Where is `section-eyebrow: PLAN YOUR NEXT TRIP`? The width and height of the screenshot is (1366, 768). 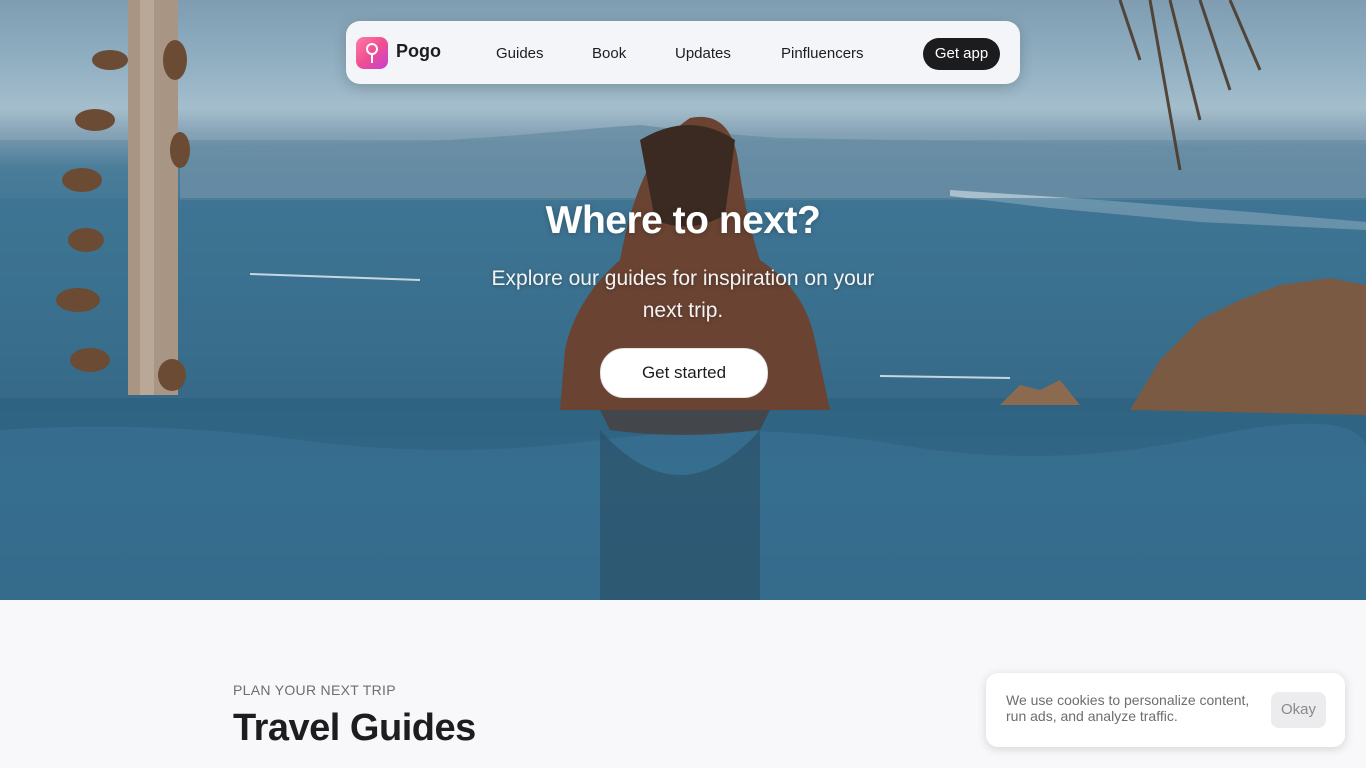
section-eyebrow: PLAN YOUR NEXT TRIP is located at coordinates (314, 690).